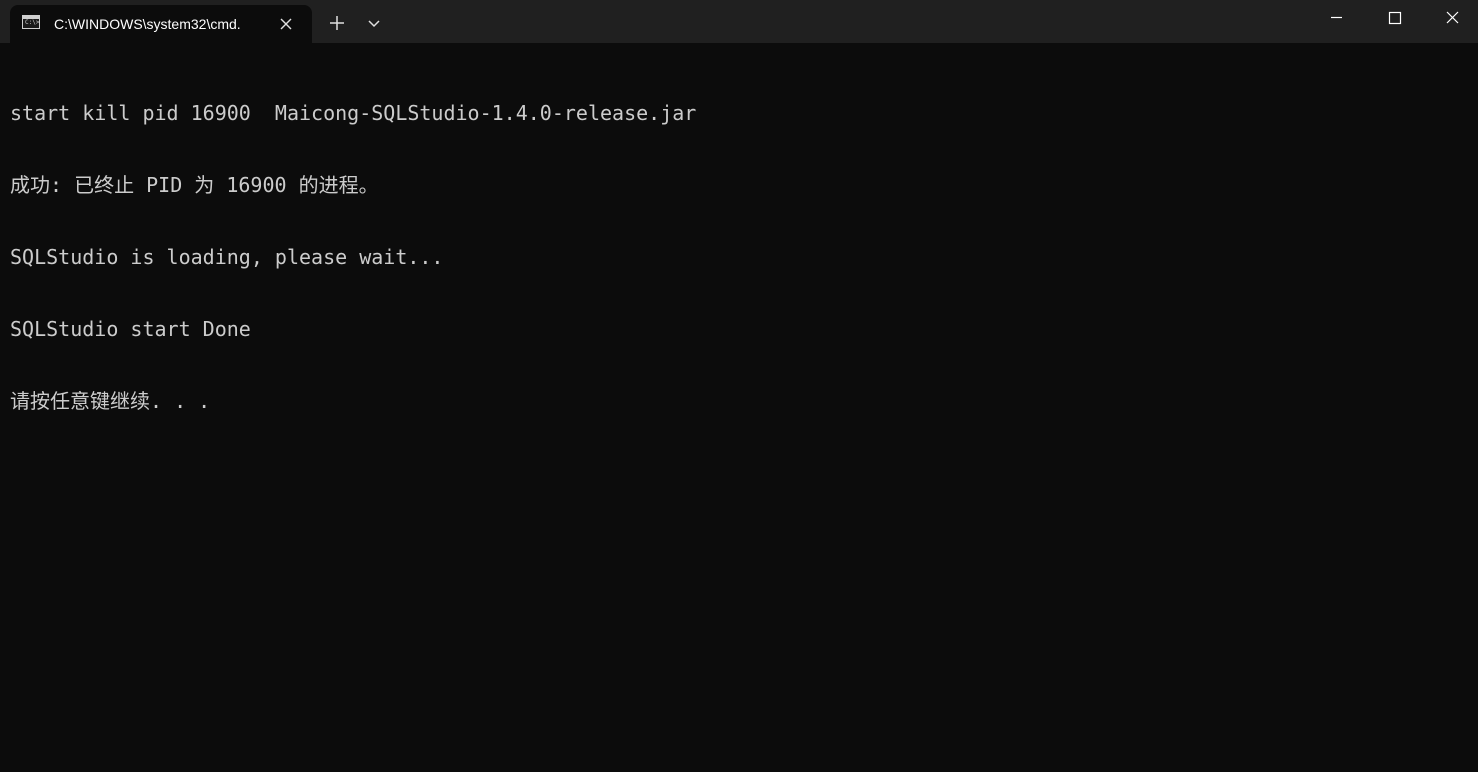 This screenshot has height=772, width=1478. I want to click on plus-icon, so click(337, 23).